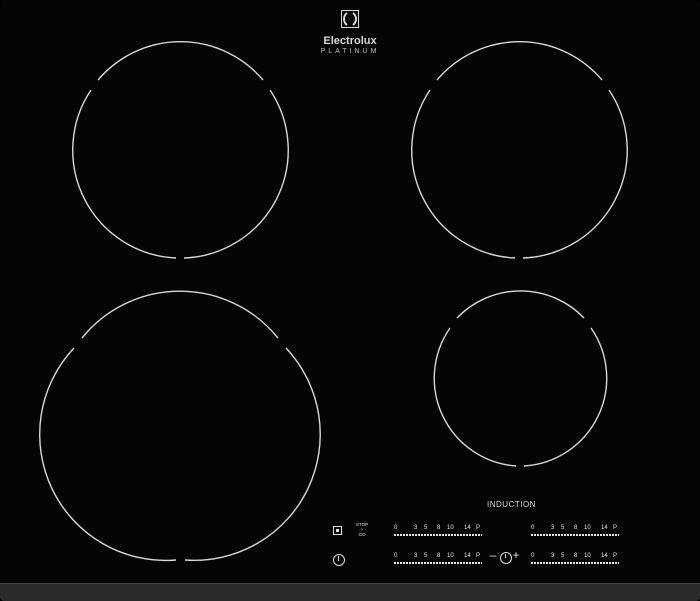  Describe the element at coordinates (516, 555) in the screenshot. I see `timer-plus-button: +` at that location.